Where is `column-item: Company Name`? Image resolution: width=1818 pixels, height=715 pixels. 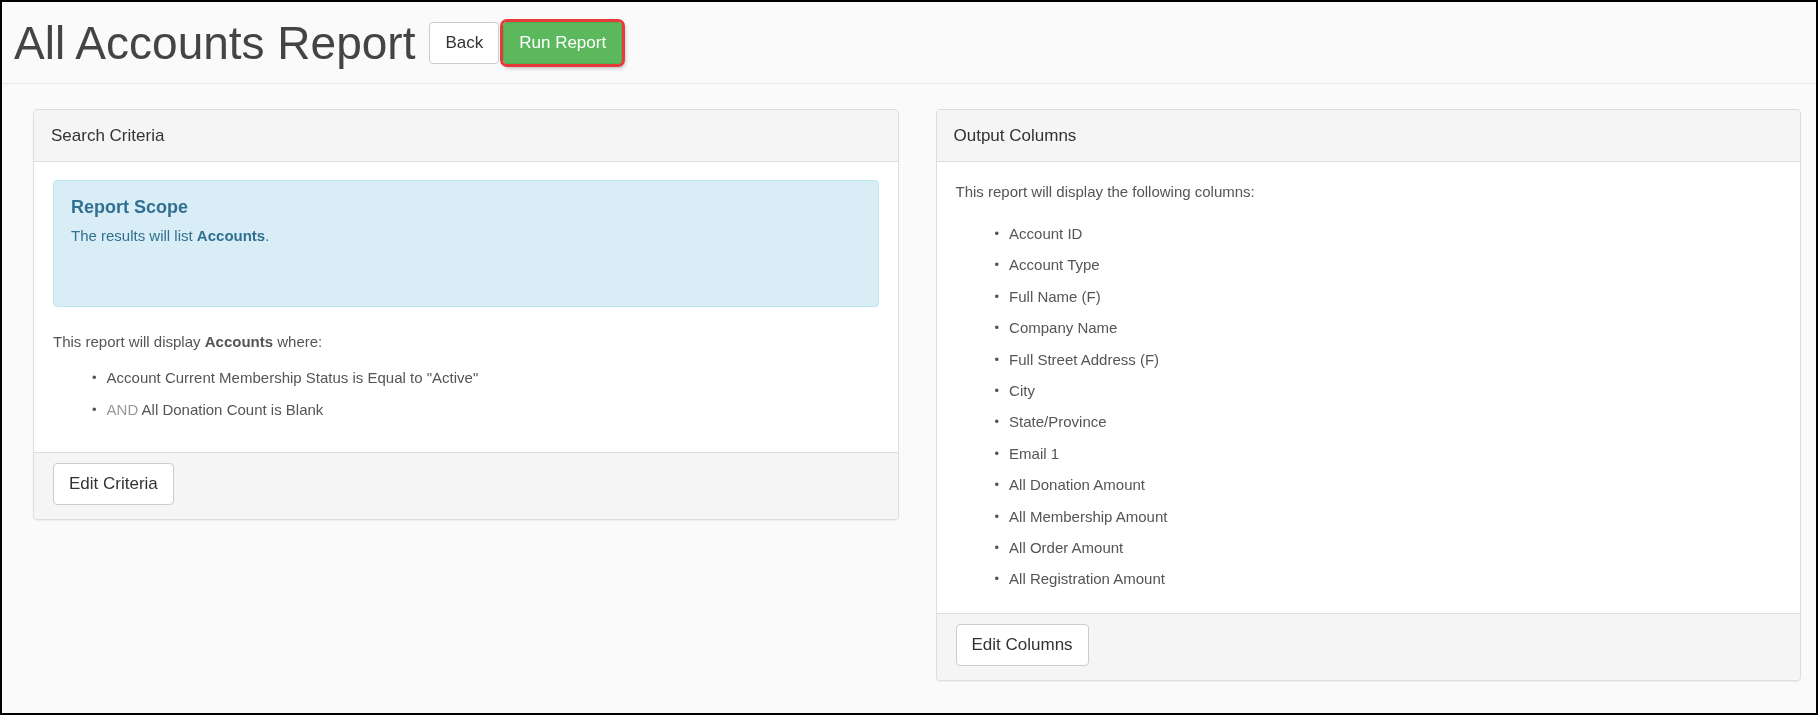
column-item: Company Name is located at coordinates (1063, 328).